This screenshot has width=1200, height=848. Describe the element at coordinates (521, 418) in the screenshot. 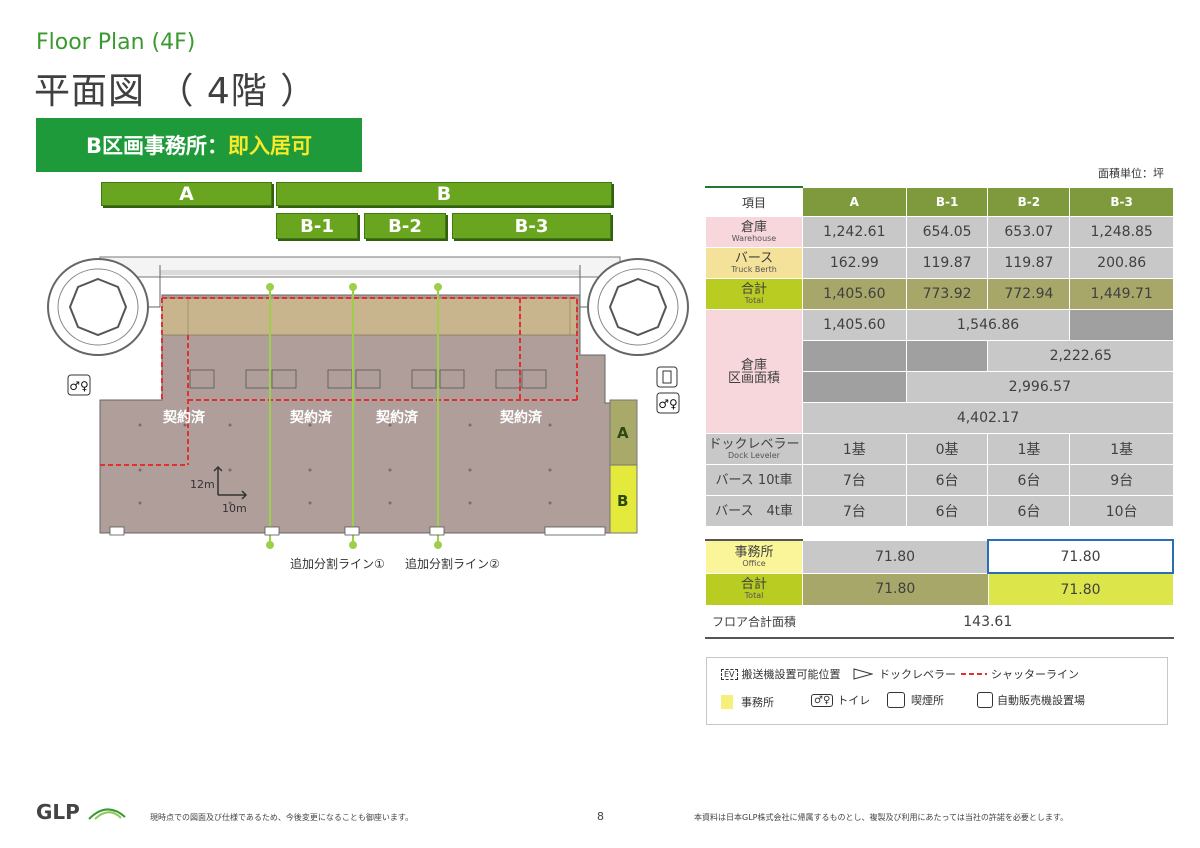

I see `contracted-label-4: 契約済` at that location.